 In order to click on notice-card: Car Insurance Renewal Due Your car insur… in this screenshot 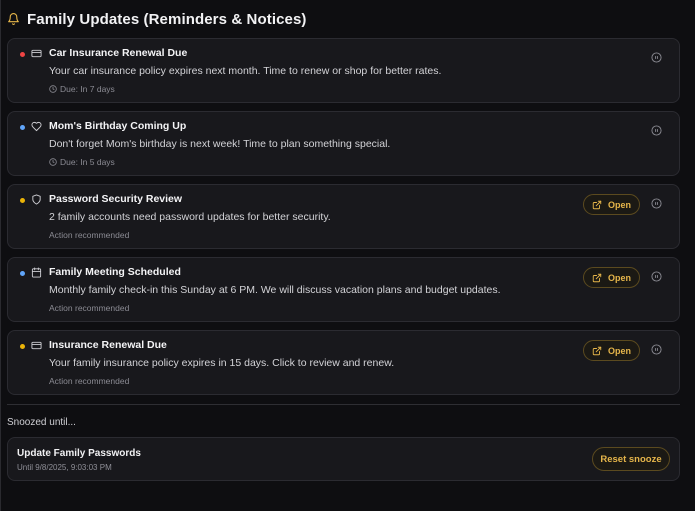, I will do `click(343, 70)`.